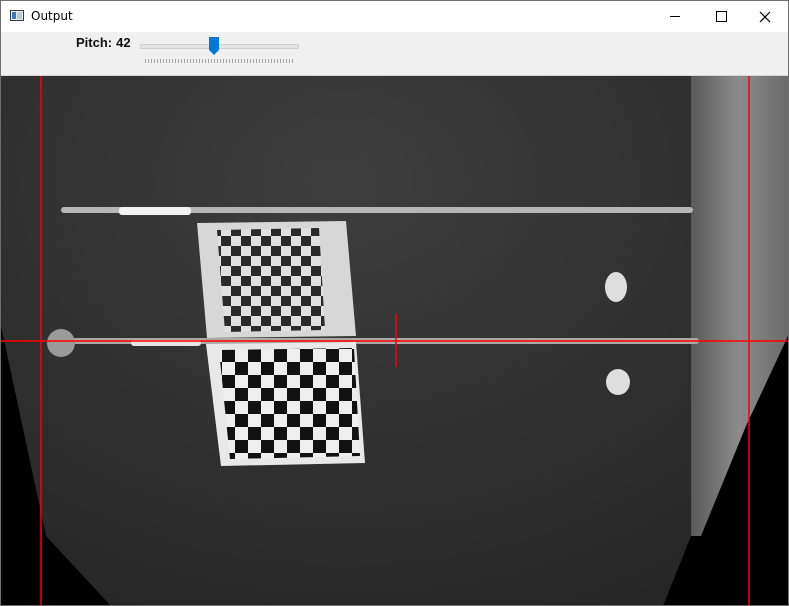 The image size is (789, 606). Describe the element at coordinates (61, 343) in the screenshot. I see `tape-end` at that location.